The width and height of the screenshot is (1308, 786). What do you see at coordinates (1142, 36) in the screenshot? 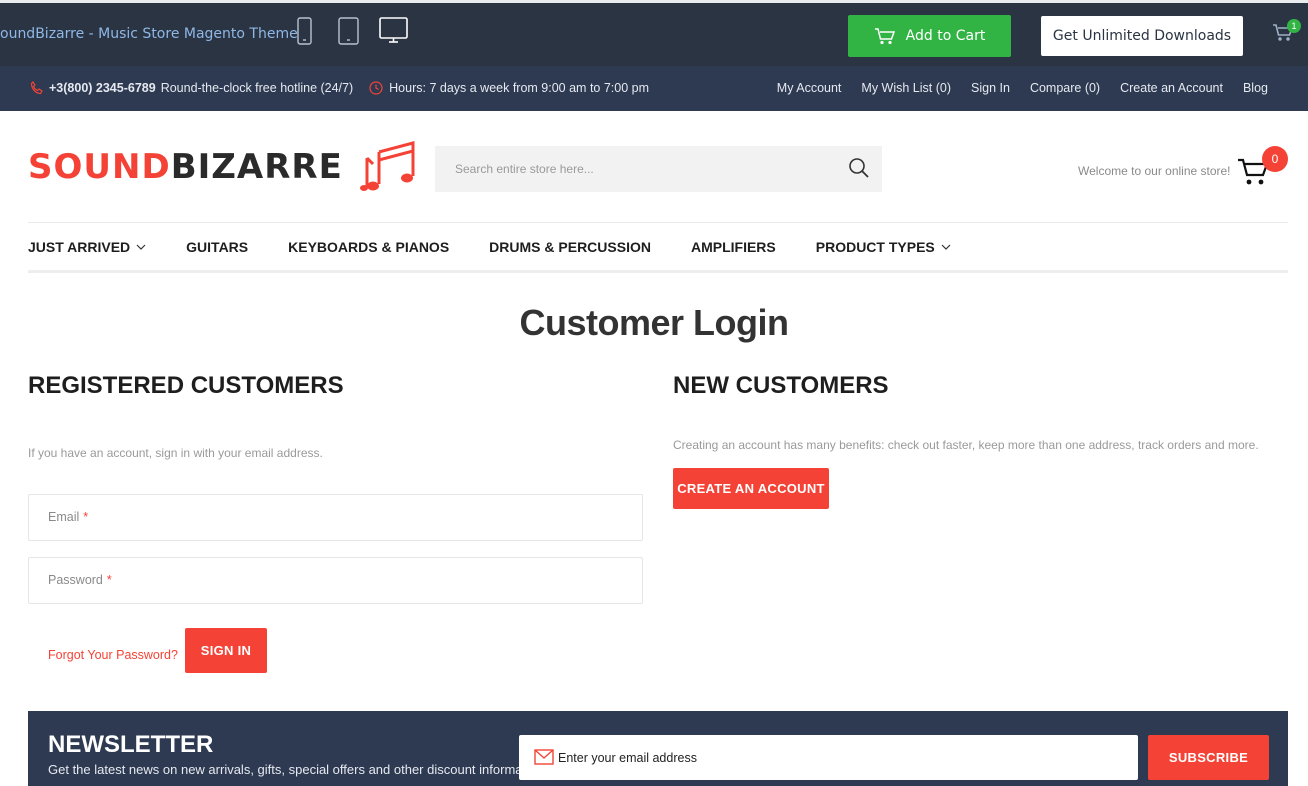
I see `unlimited-downloads-button: Get Unlimited Downloads` at bounding box center [1142, 36].